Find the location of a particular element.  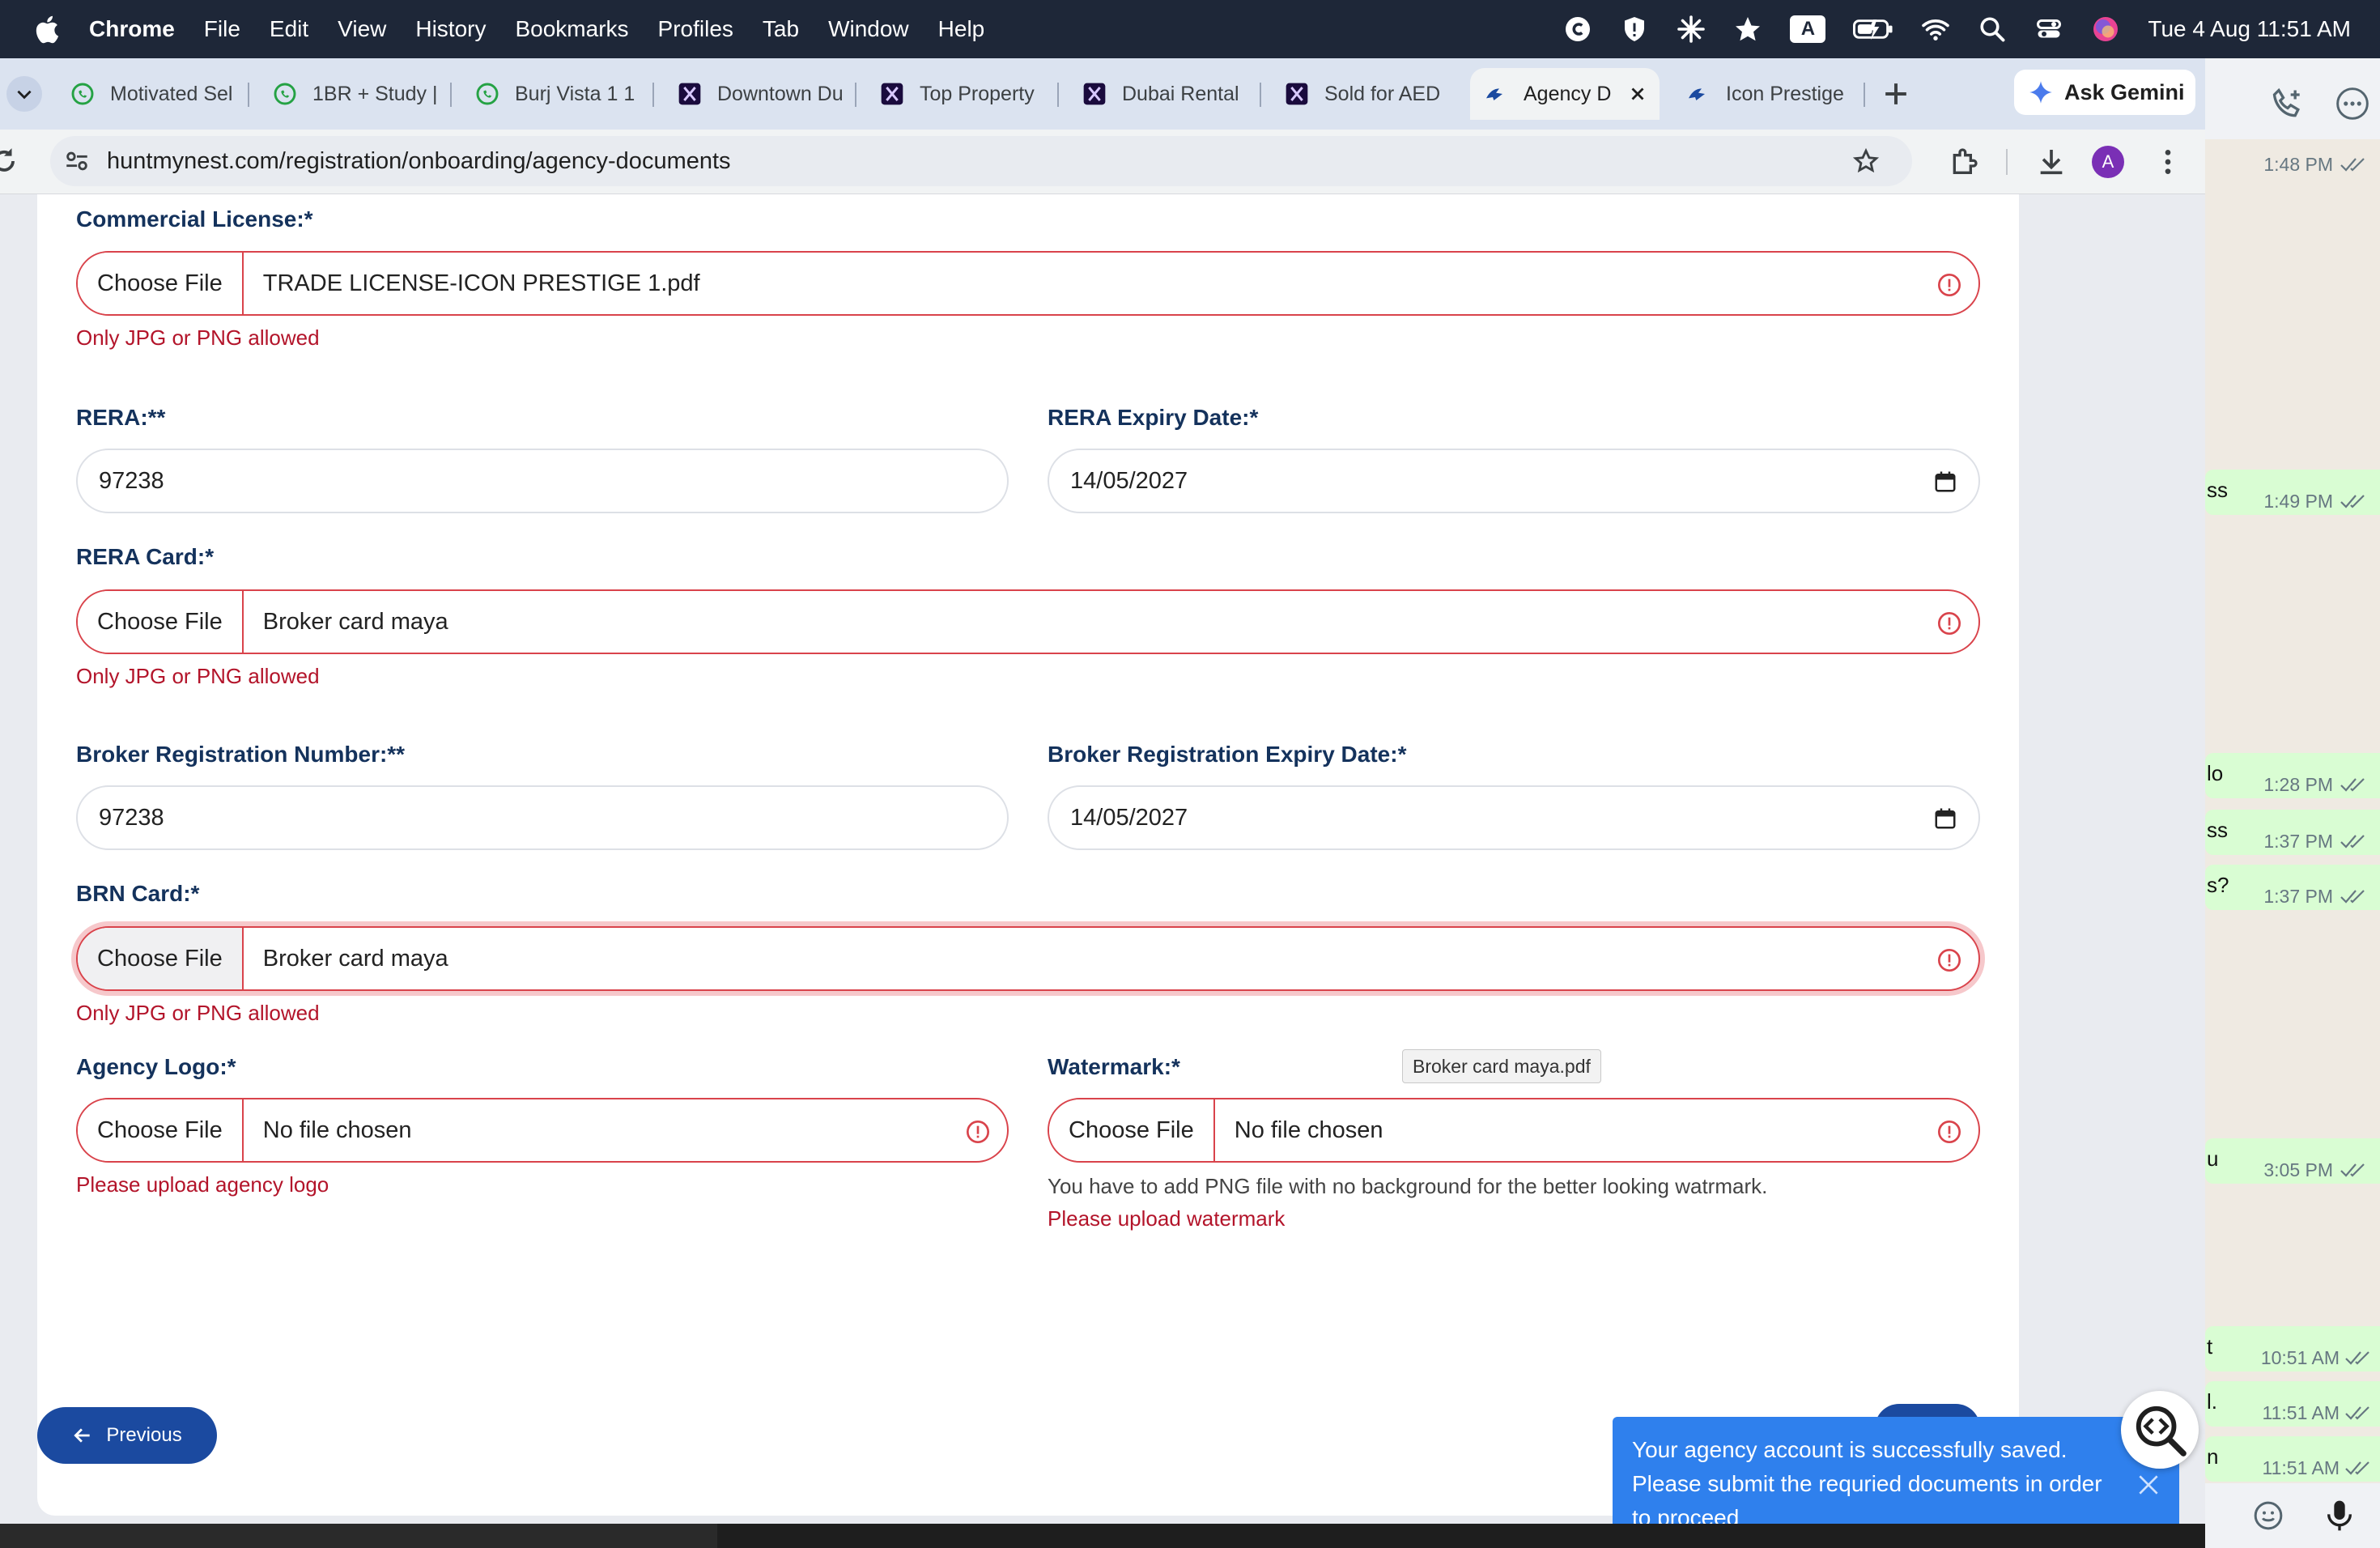

control-center-icon is located at coordinates (2048, 29).